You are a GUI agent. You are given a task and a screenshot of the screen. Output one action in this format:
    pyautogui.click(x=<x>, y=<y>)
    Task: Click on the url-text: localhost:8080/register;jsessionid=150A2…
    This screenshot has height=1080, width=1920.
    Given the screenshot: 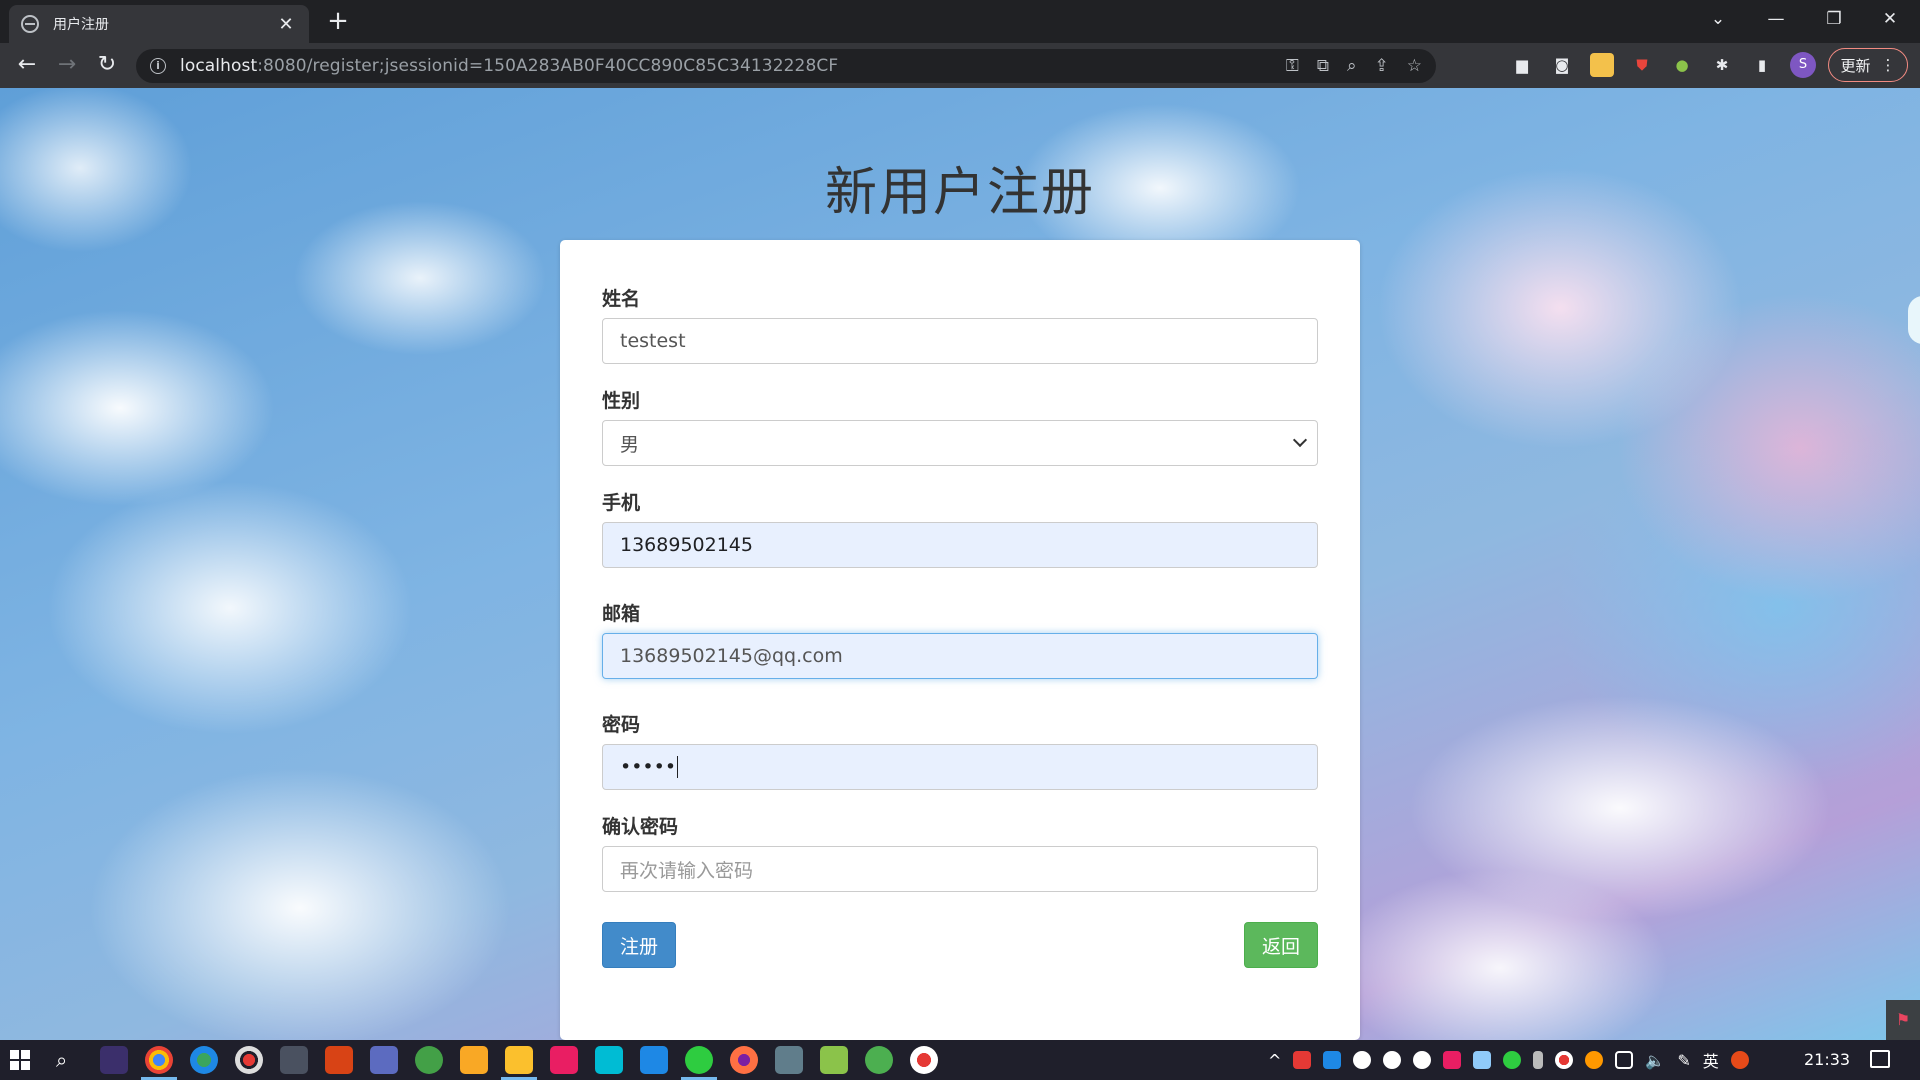 What is the action you would take?
    pyautogui.click(x=509, y=66)
    